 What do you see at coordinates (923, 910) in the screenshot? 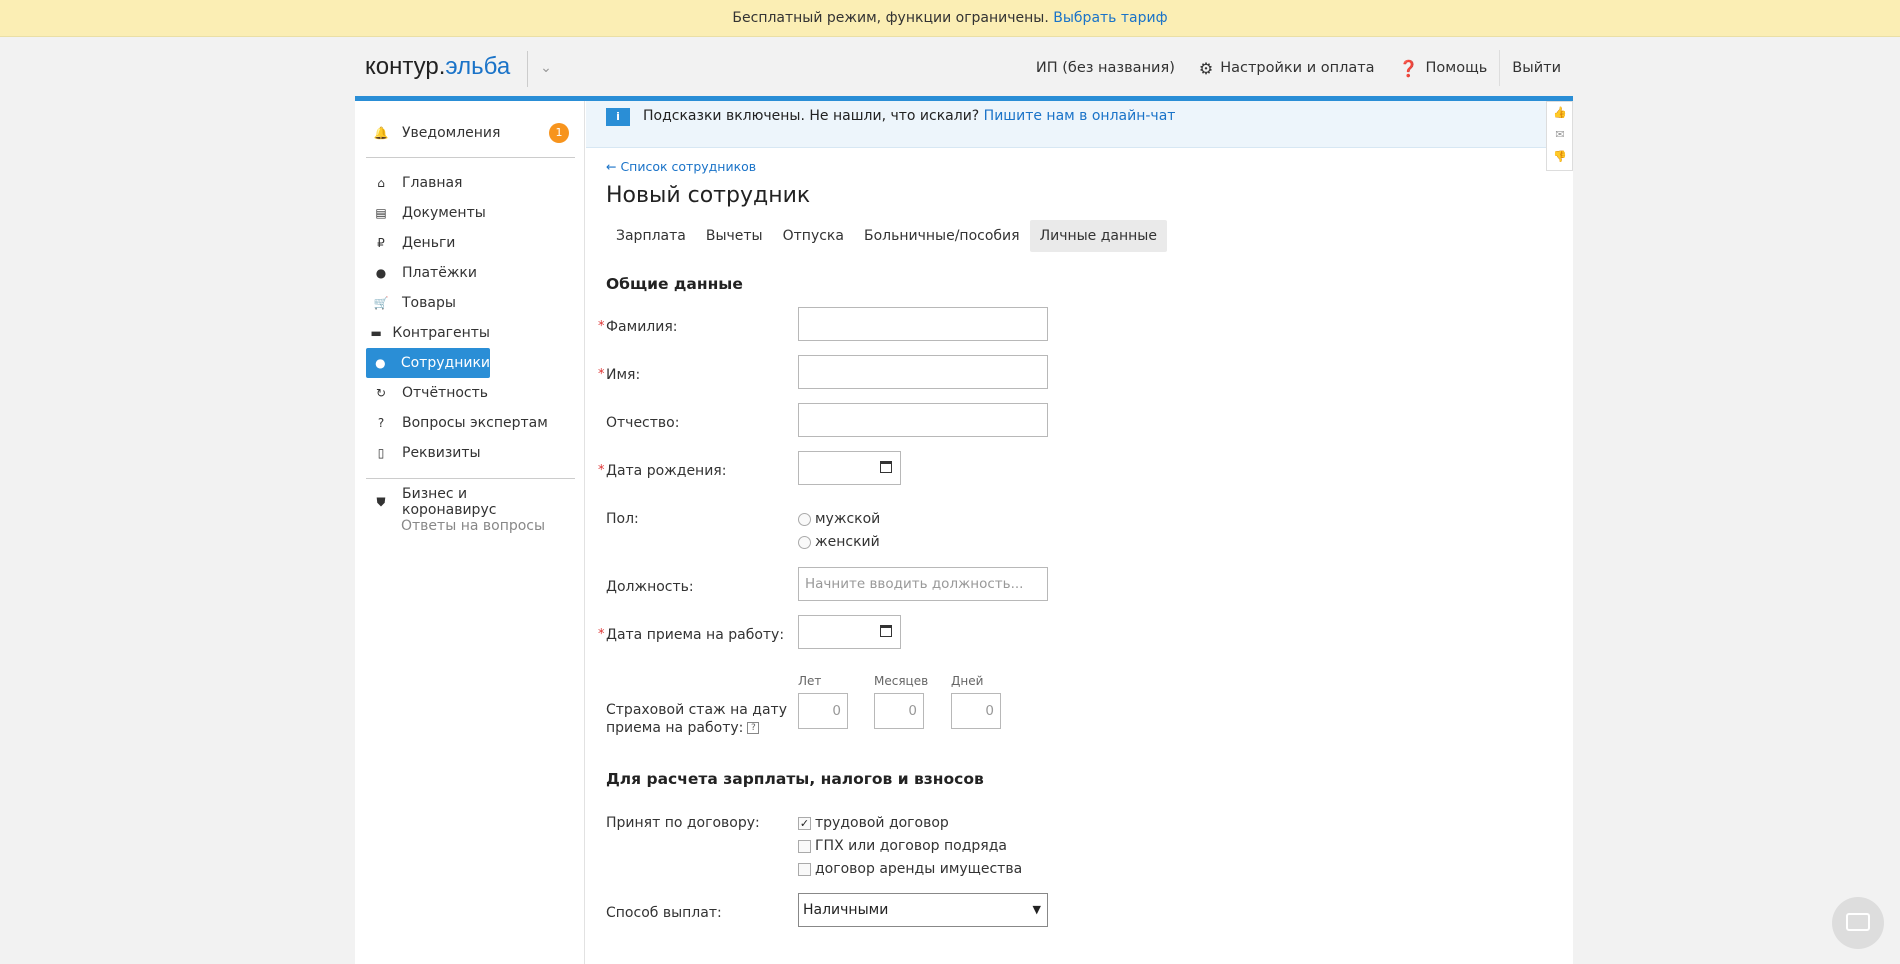
I see `pay-method-select: Наличными ▼` at bounding box center [923, 910].